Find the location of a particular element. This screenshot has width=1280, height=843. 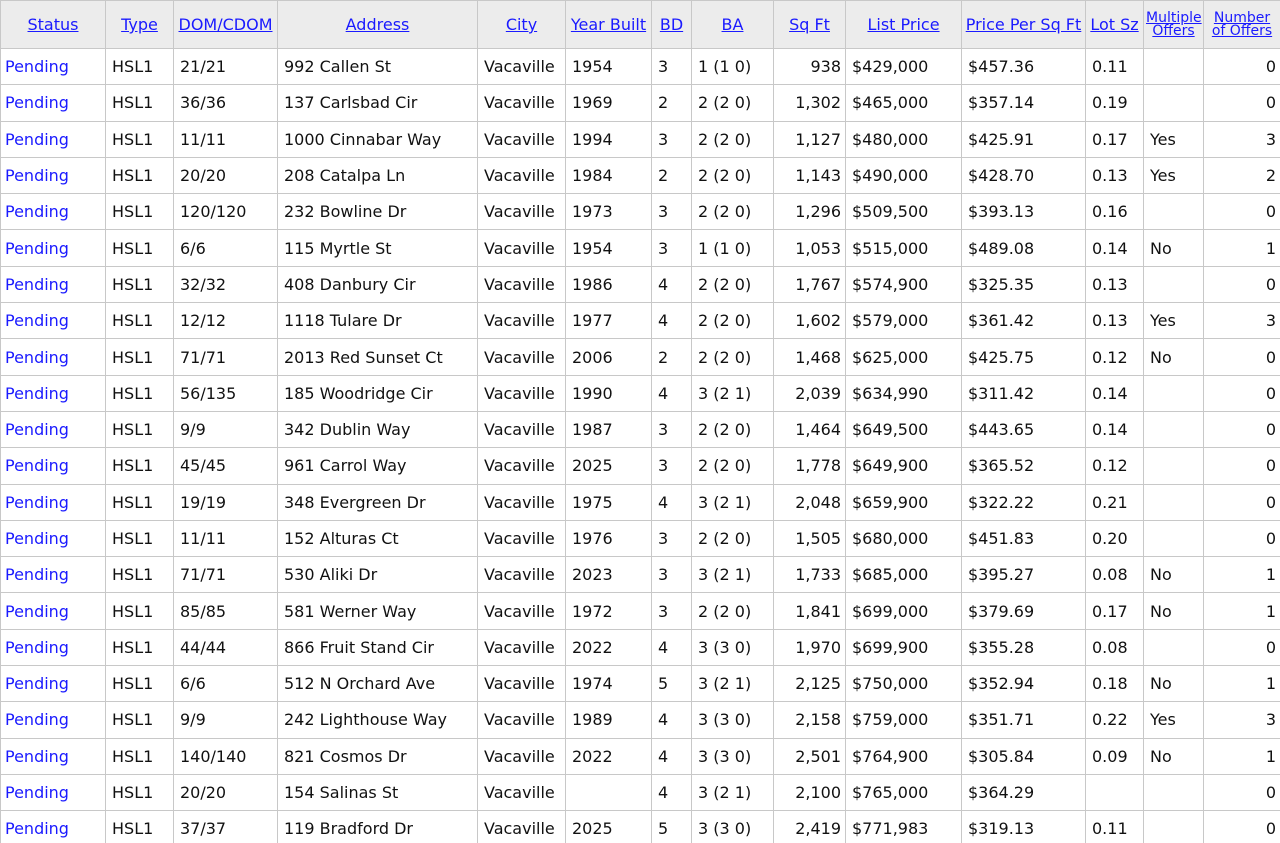

cell-multiple-offers: No is located at coordinates (1173, 357).